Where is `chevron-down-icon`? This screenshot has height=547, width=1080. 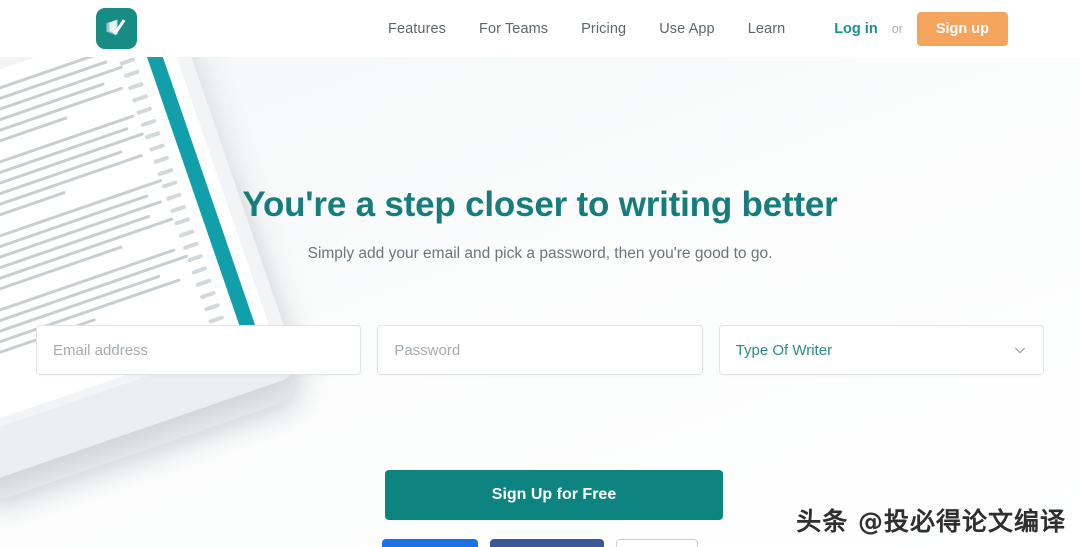
chevron-down-icon is located at coordinates (1020, 350).